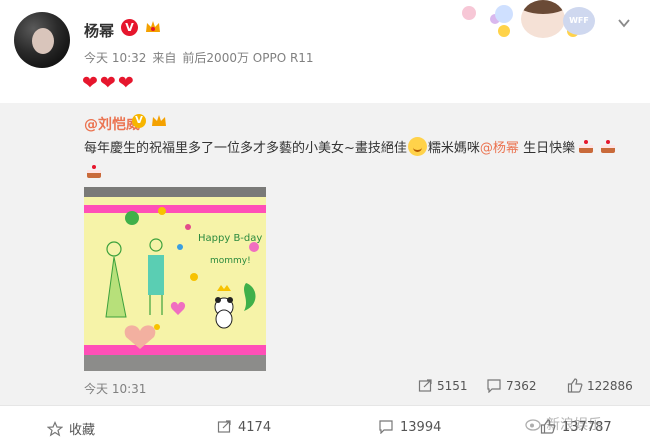 The width and height of the screenshot is (650, 447). Describe the element at coordinates (533, 425) in the screenshot. I see `weibo-logo-icon` at that location.